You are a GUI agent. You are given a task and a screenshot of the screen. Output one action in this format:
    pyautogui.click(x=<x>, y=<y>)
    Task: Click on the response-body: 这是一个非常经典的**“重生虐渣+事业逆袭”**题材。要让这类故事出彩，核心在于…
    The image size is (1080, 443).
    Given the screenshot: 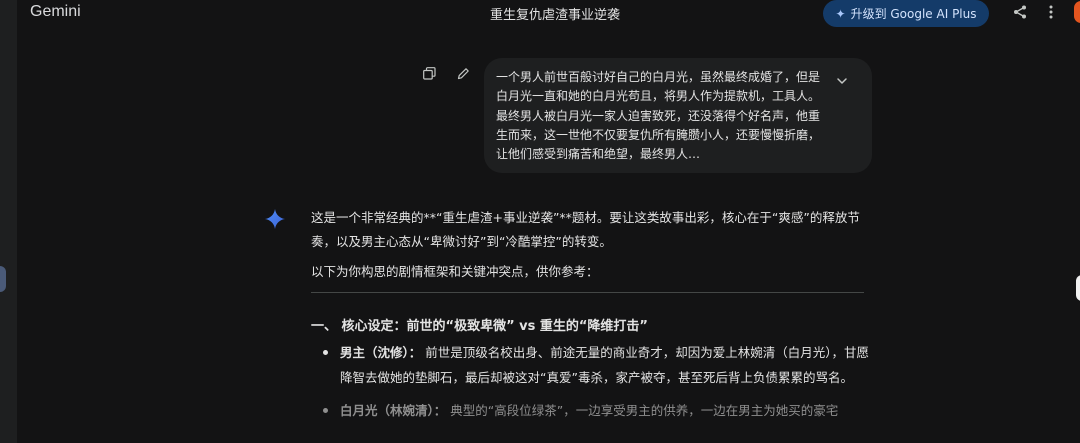 What is the action you would take?
    pyautogui.click(x=591, y=230)
    